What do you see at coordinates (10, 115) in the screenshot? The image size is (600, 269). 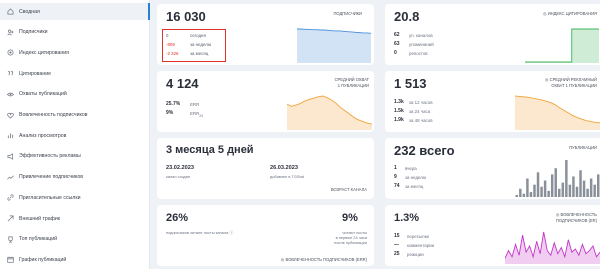 I see `heart-icon` at bounding box center [10, 115].